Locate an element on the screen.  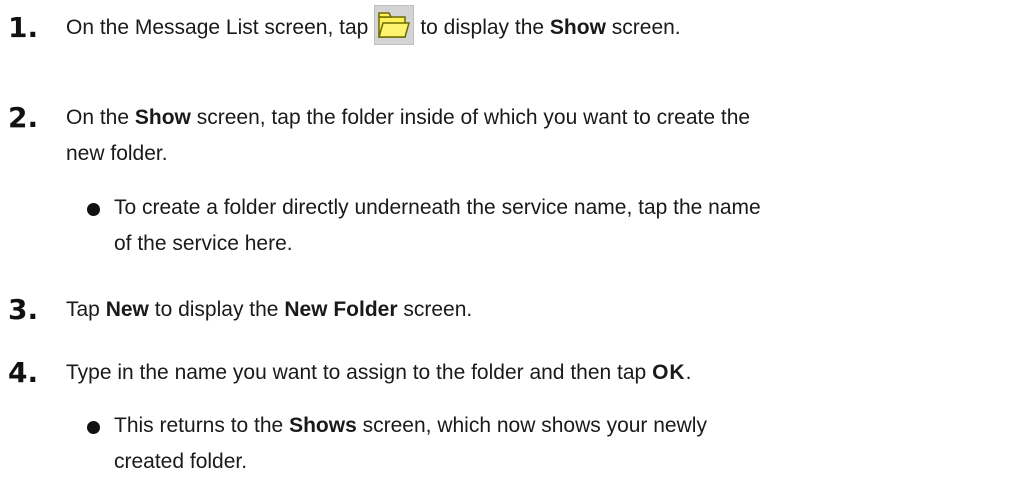
step-text-bold: OK is located at coordinates (669, 372).